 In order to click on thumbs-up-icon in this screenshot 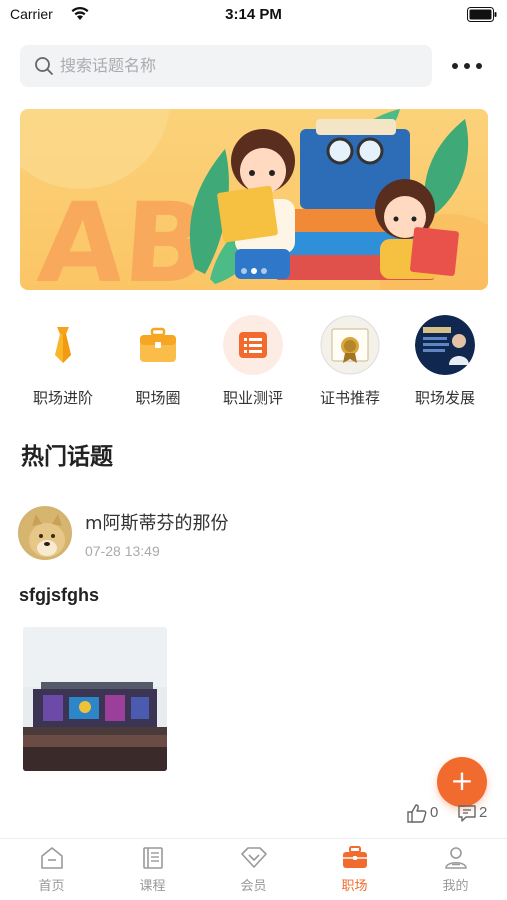, I will do `click(417, 813)`.